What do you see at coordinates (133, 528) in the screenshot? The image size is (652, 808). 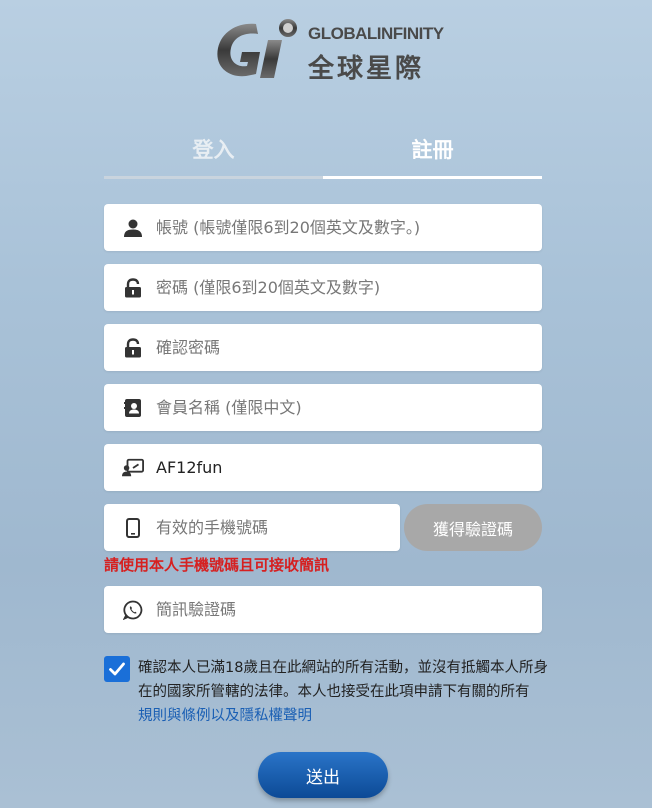 I see `mobile-phone-icon` at bounding box center [133, 528].